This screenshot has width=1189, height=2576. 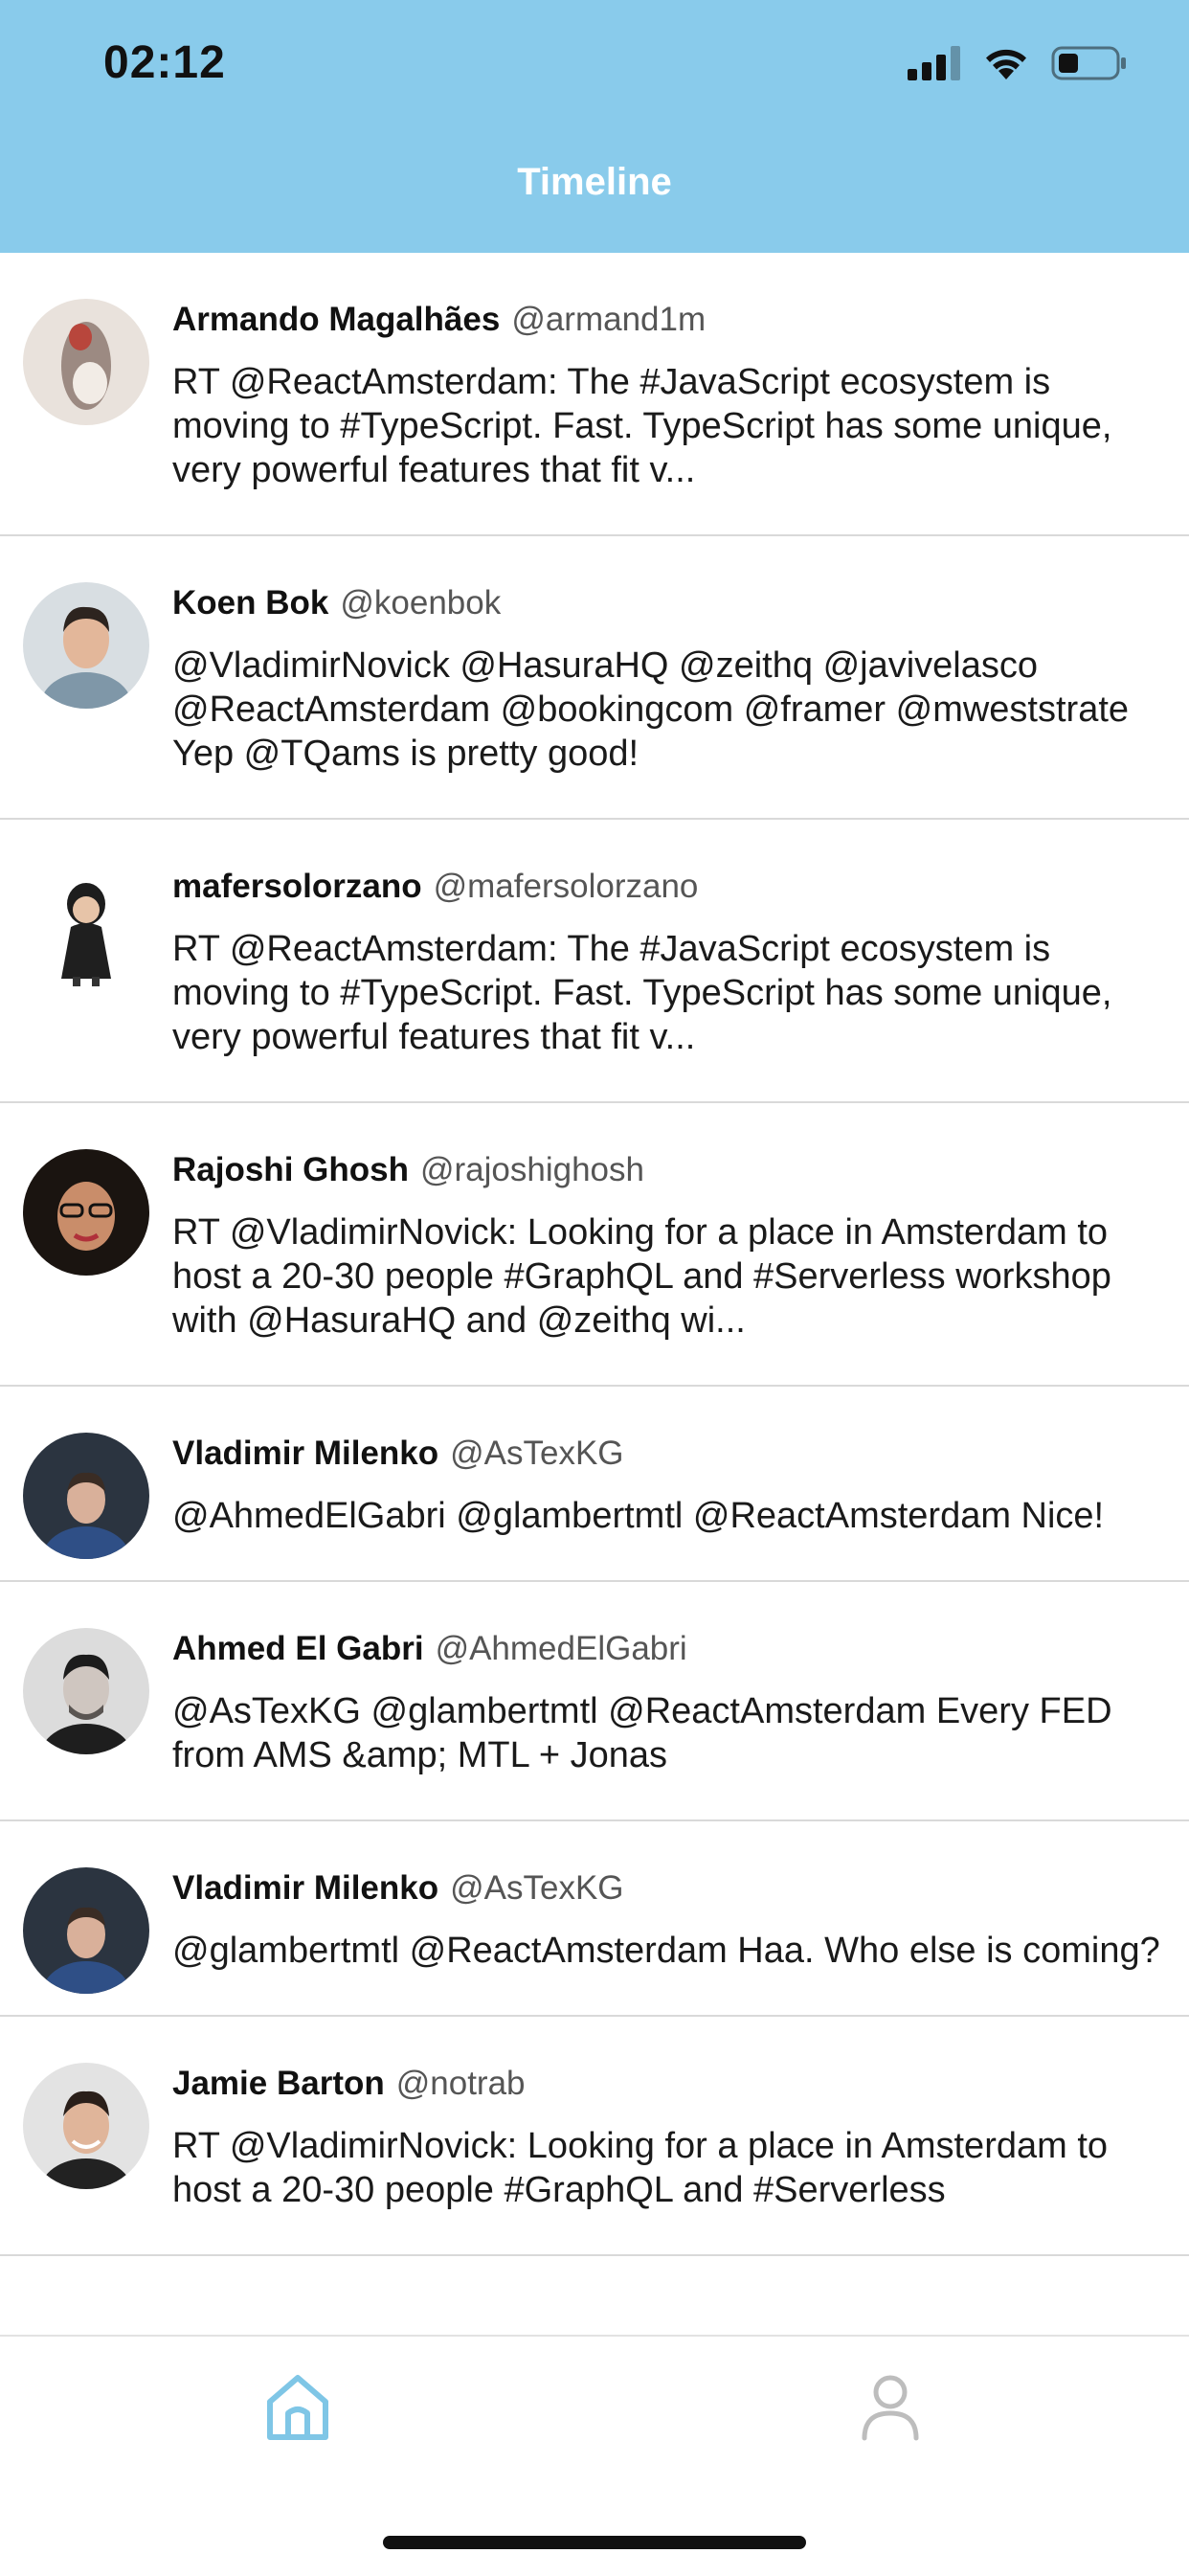 I want to click on tweet-header: Armando Magalhães @armand1m, so click(x=666, y=320).